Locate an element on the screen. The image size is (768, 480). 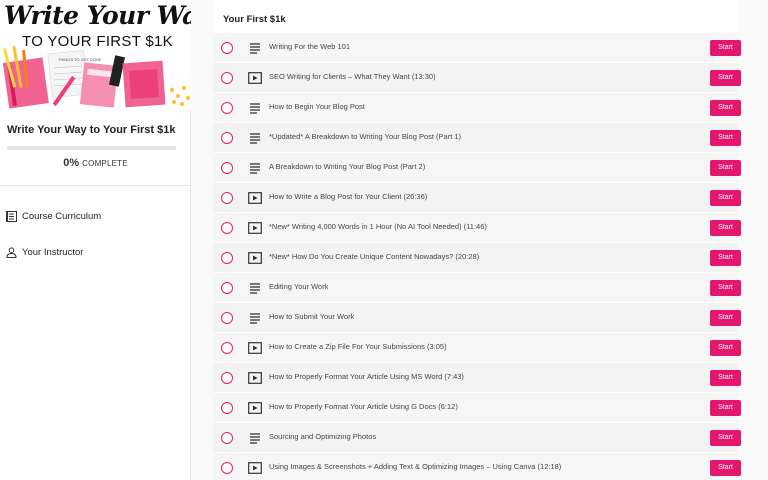
progress-text: 0% COMPLETE is located at coordinates (95, 163).